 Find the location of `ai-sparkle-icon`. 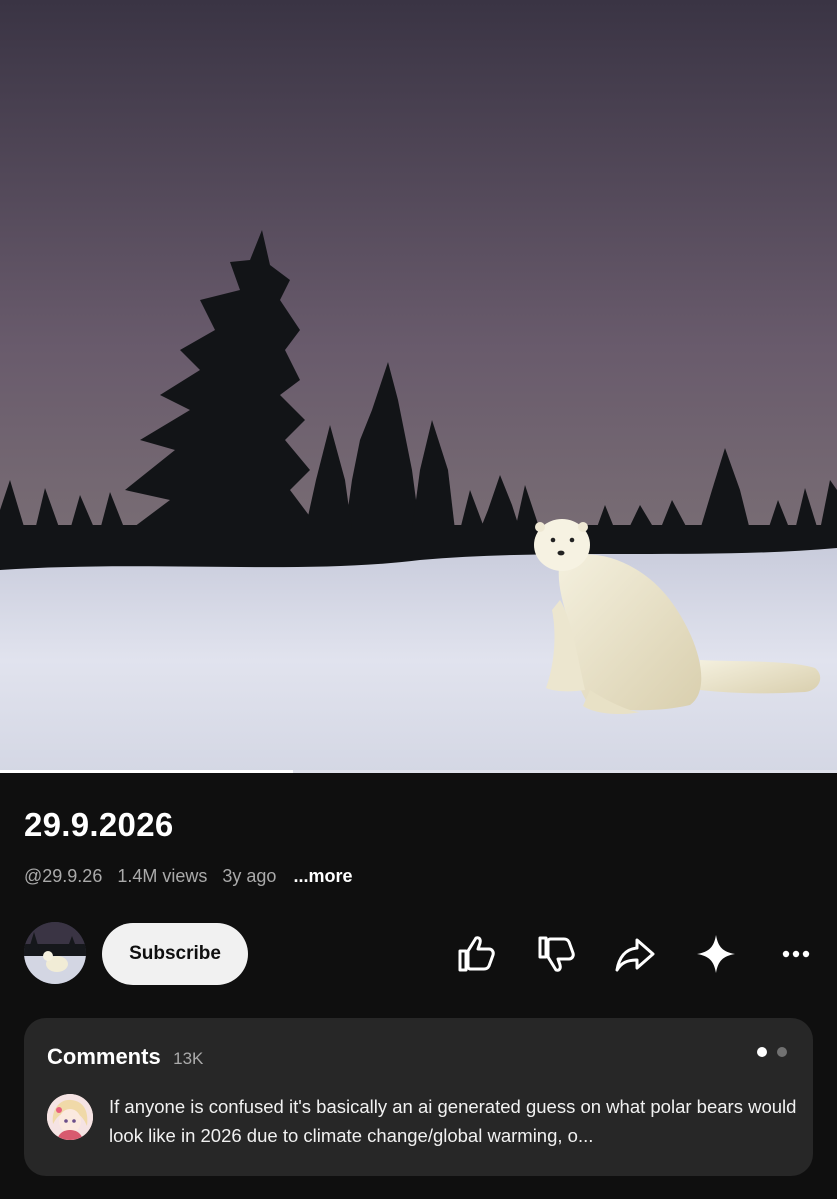

ai-sparkle-icon is located at coordinates (716, 954).